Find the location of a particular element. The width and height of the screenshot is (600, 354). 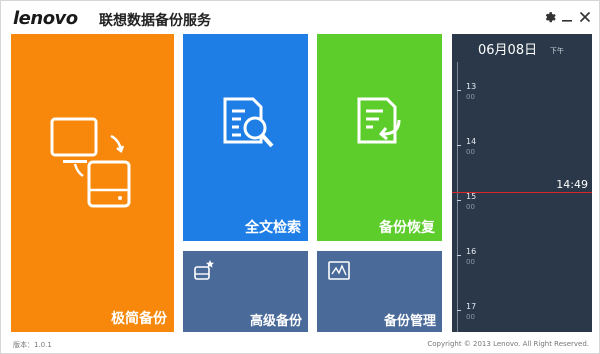

timeline-axis is located at coordinates (457, 197).